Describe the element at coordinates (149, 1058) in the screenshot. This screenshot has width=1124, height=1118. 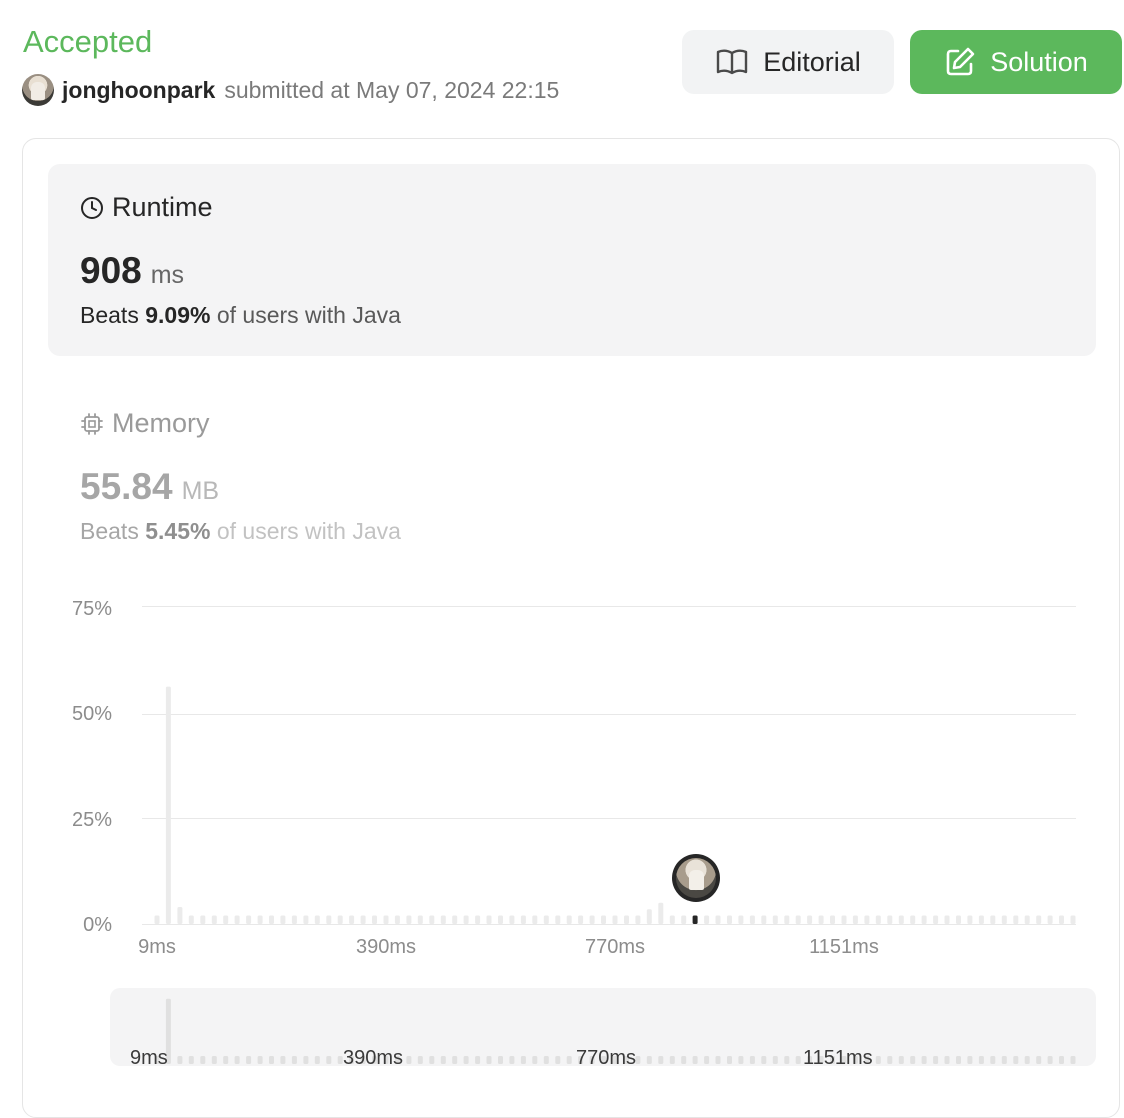
I see `range-tick-label: 9ms` at that location.